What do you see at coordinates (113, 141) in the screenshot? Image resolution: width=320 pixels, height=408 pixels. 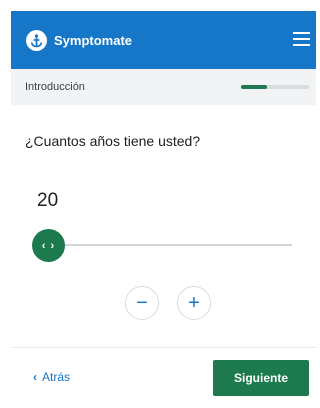 I see `question-text: ¿Cuantos años tiene usted?` at bounding box center [113, 141].